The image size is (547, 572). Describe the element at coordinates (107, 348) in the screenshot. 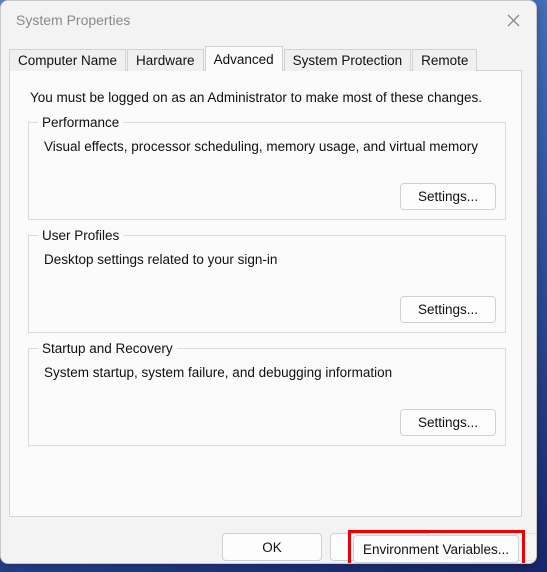

I see `startup-and-recovery-group-legend: Startup and Recovery` at that location.